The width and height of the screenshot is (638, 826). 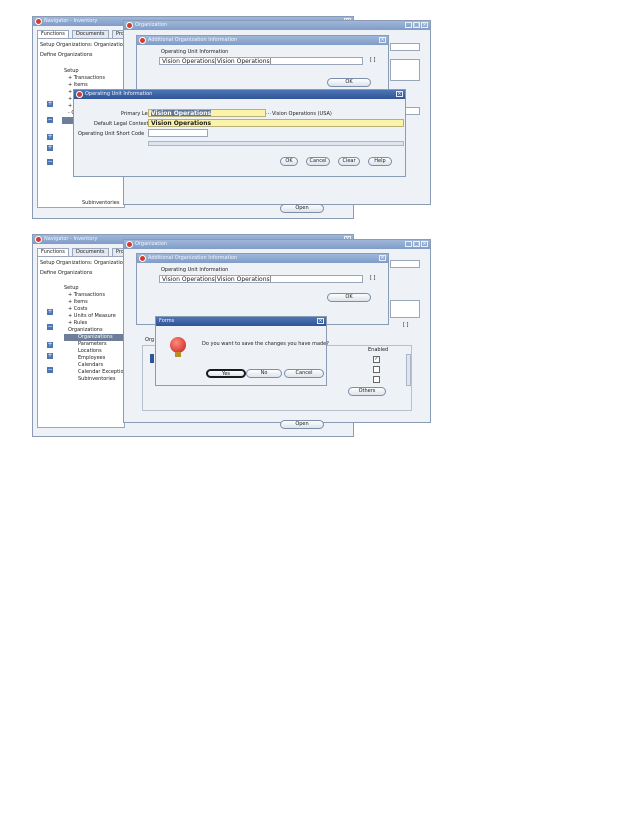 I want to click on alert-icon-stand, so click(x=178, y=354).